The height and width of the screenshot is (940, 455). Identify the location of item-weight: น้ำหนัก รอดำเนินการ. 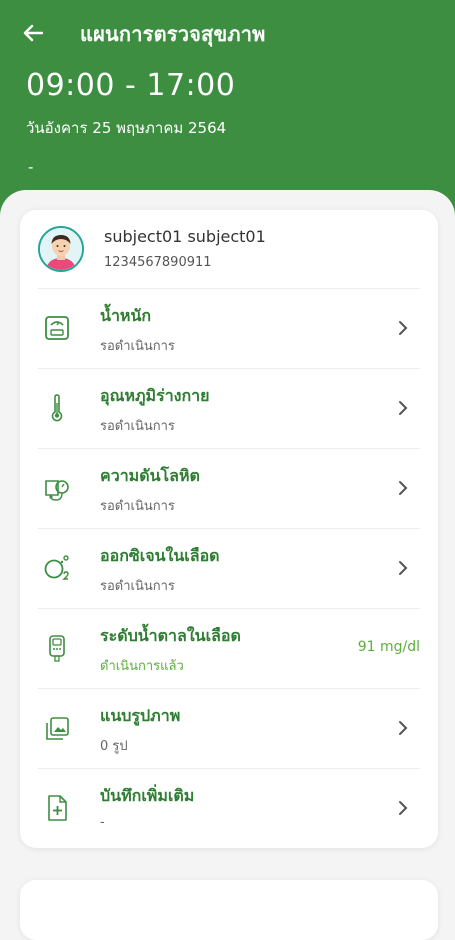
(229, 328).